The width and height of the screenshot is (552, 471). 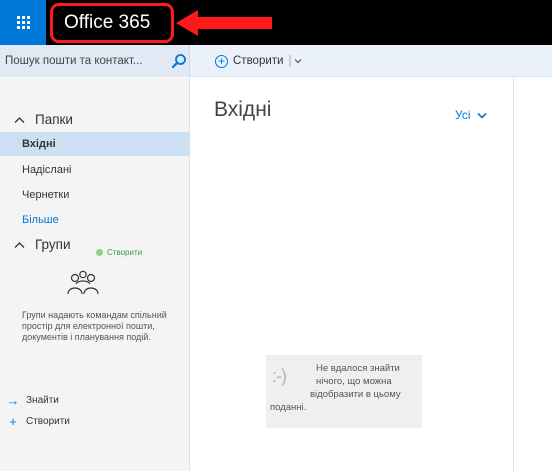 I want to click on discover-groups-link: → Знайти, so click(x=31, y=400).